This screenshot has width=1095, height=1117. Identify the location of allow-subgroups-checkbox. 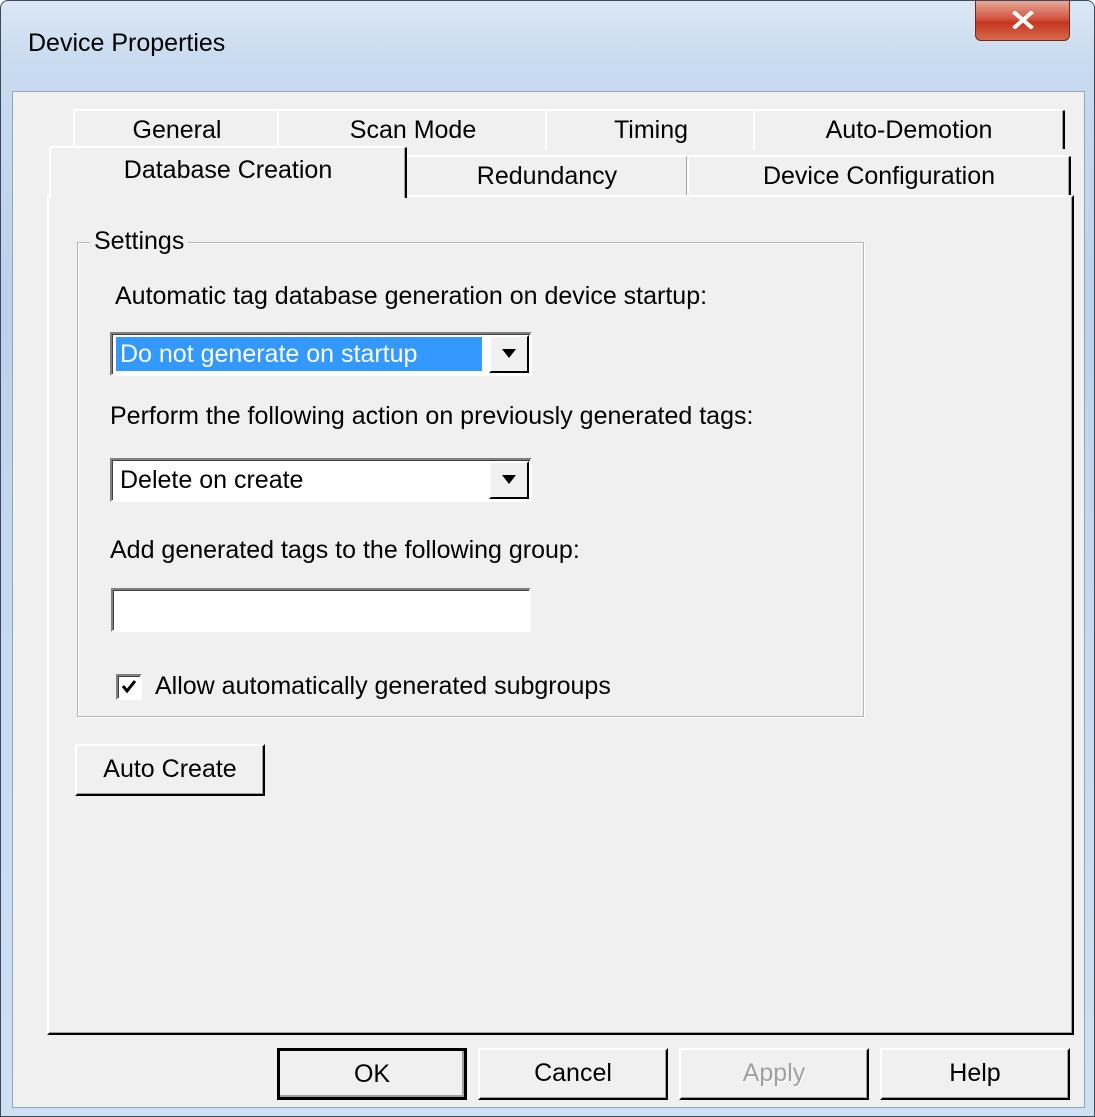
(129, 687).